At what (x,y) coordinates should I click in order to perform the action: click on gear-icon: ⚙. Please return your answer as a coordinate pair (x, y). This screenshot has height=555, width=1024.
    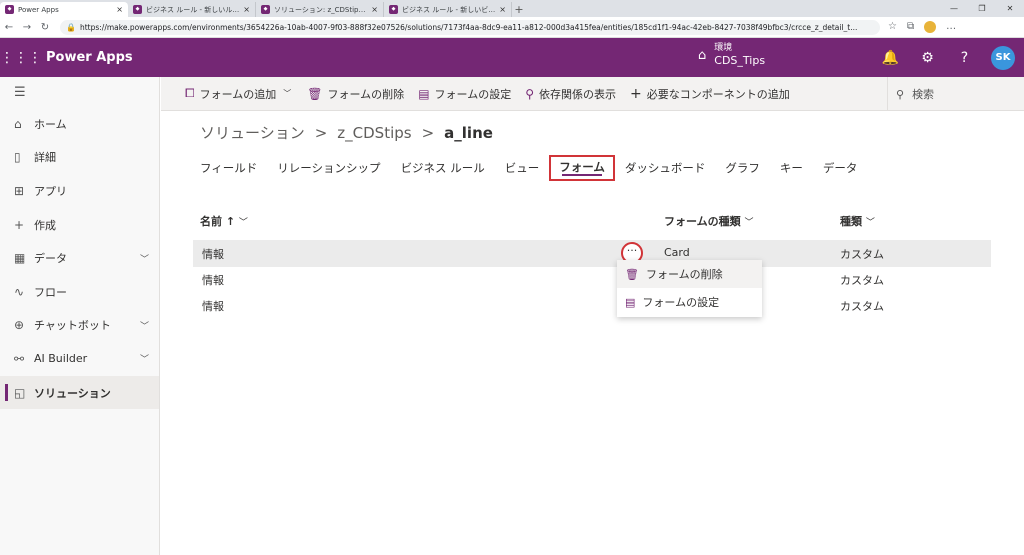
    Looking at the image, I should click on (927, 58).